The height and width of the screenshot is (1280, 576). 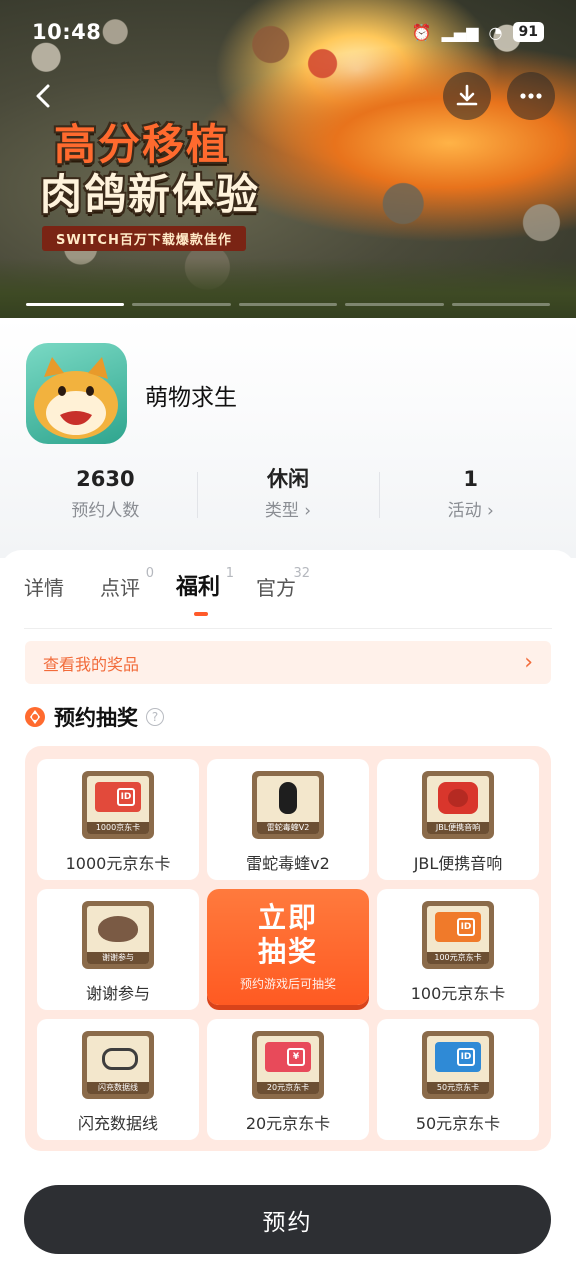 I want to click on stat-label: 活动 ›, so click(x=470, y=511).